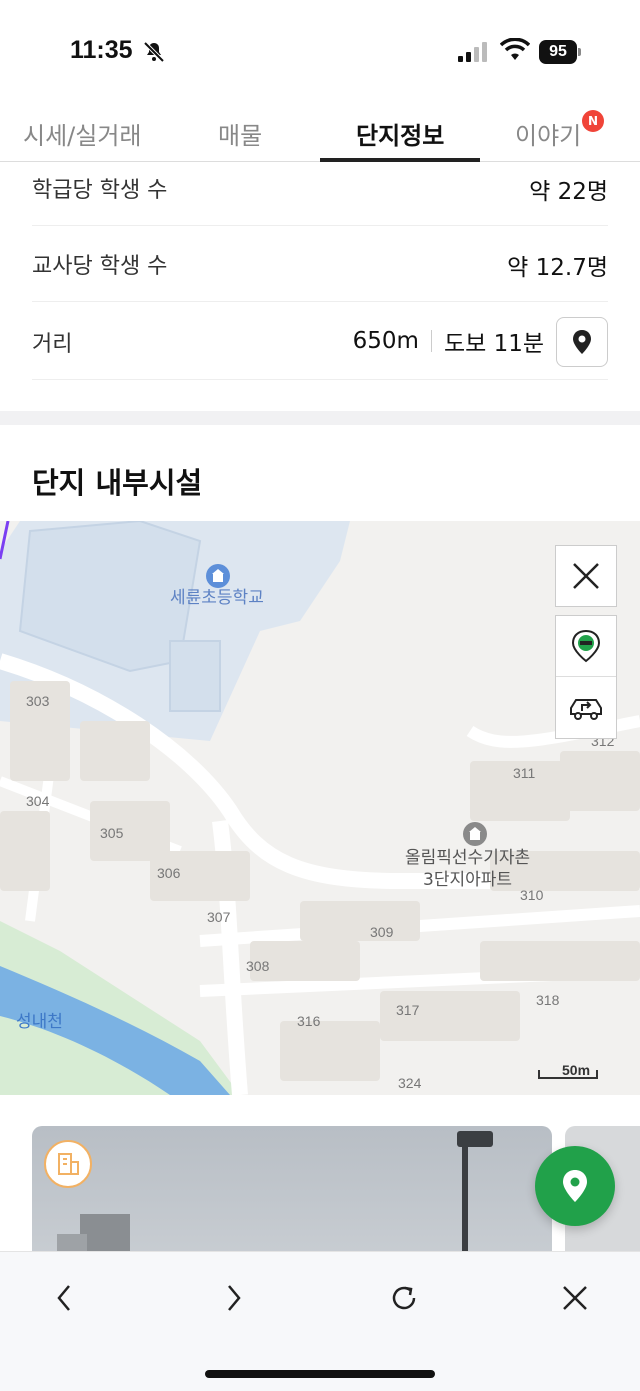  I want to click on tab-price: 시세/실거래, so click(82, 133).